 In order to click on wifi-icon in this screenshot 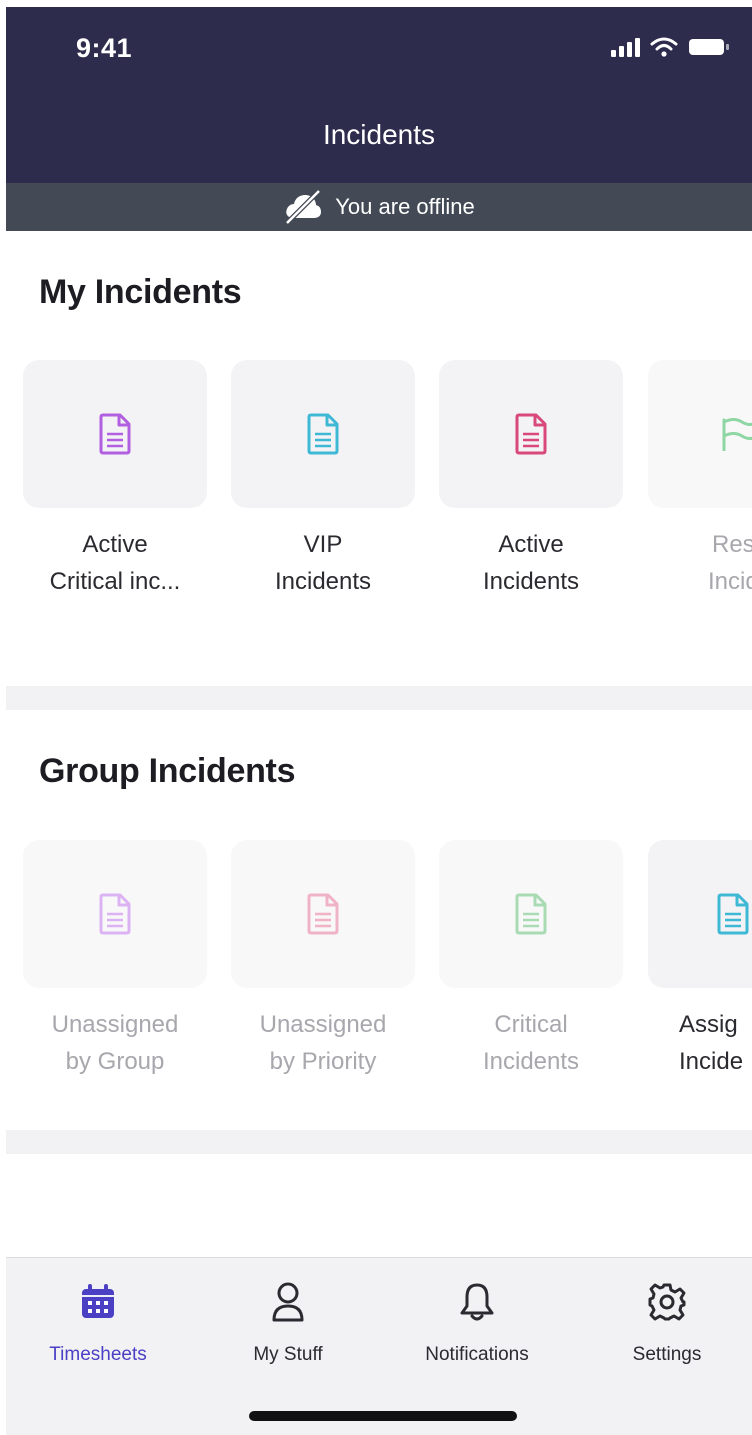, I will do `click(664, 47)`.